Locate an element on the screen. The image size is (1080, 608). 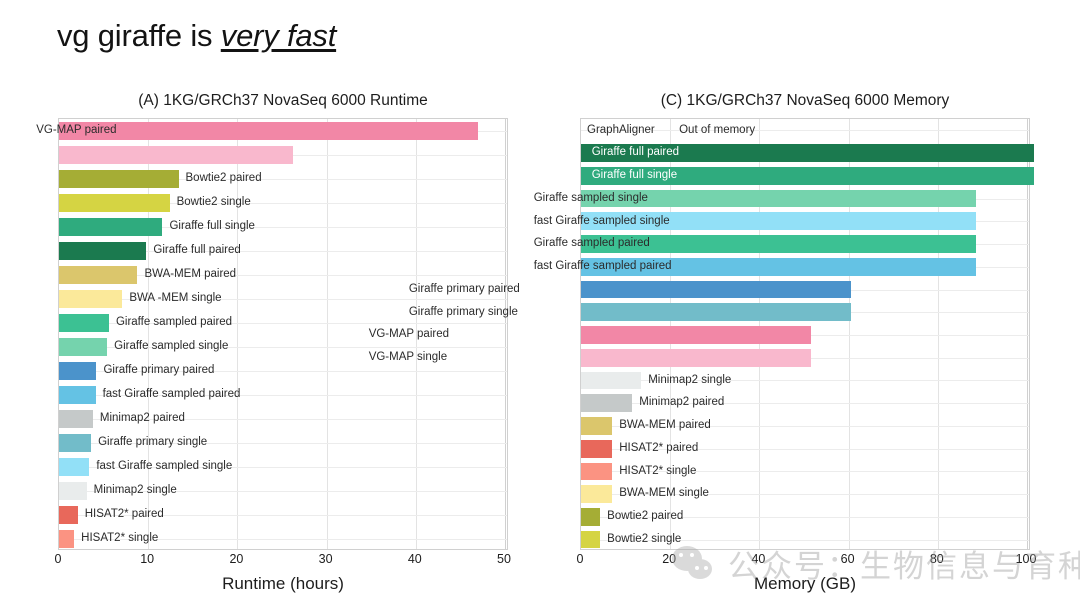
bar-label: VG-MAP paired is located at coordinates (76, 130).